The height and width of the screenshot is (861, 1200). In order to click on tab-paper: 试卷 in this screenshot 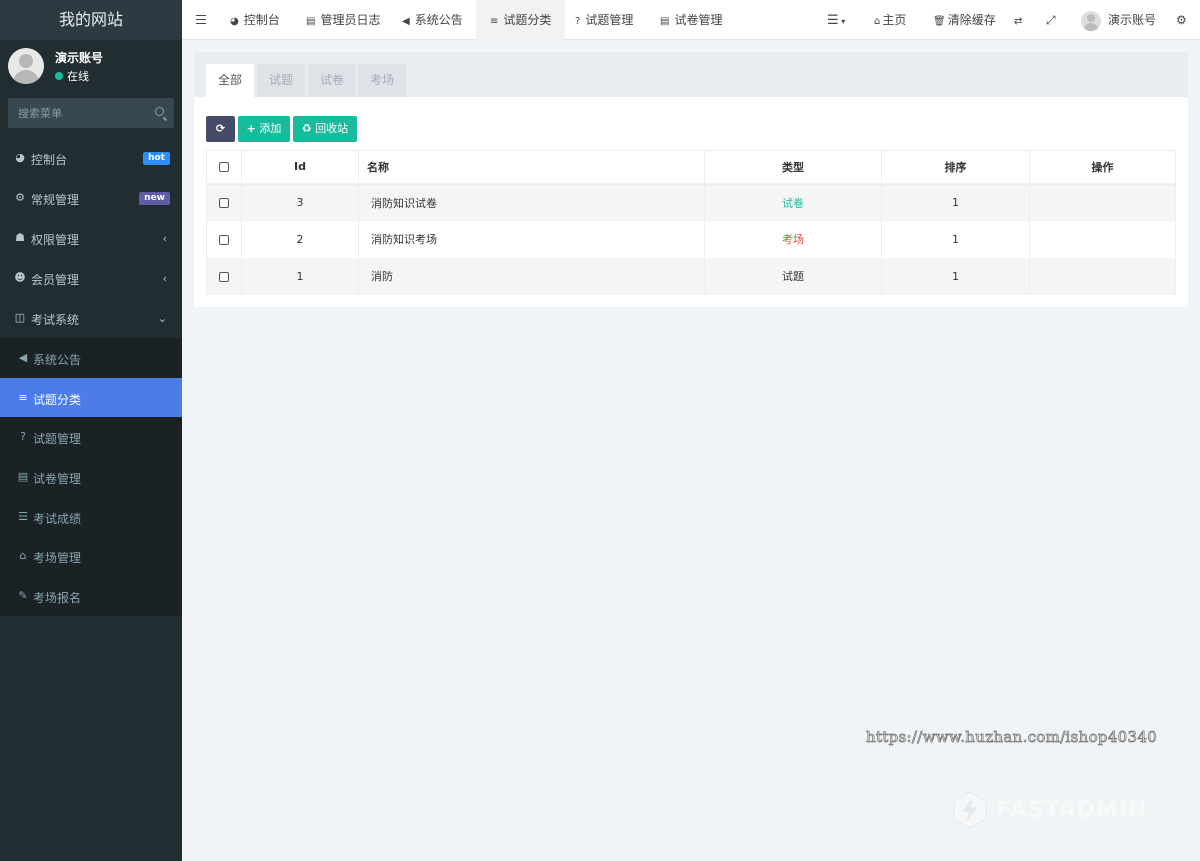, I will do `click(332, 80)`.